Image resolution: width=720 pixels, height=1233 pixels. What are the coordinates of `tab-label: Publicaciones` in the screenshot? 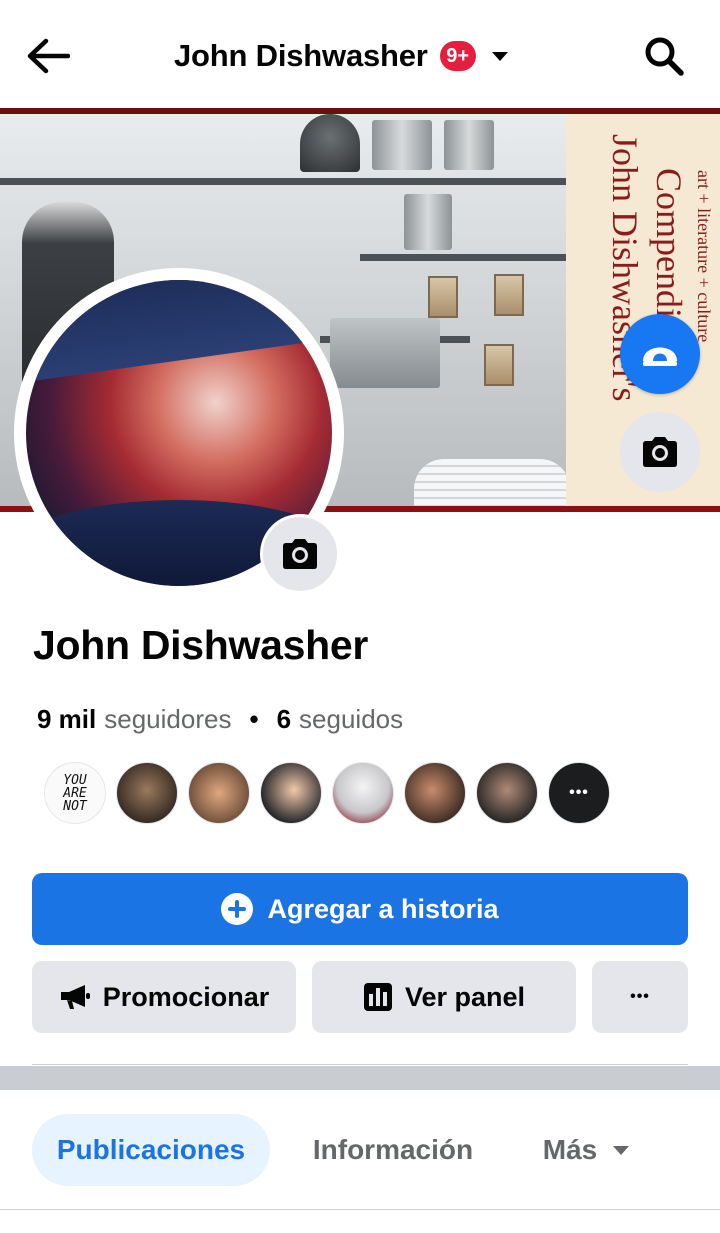 It's located at (151, 1149).